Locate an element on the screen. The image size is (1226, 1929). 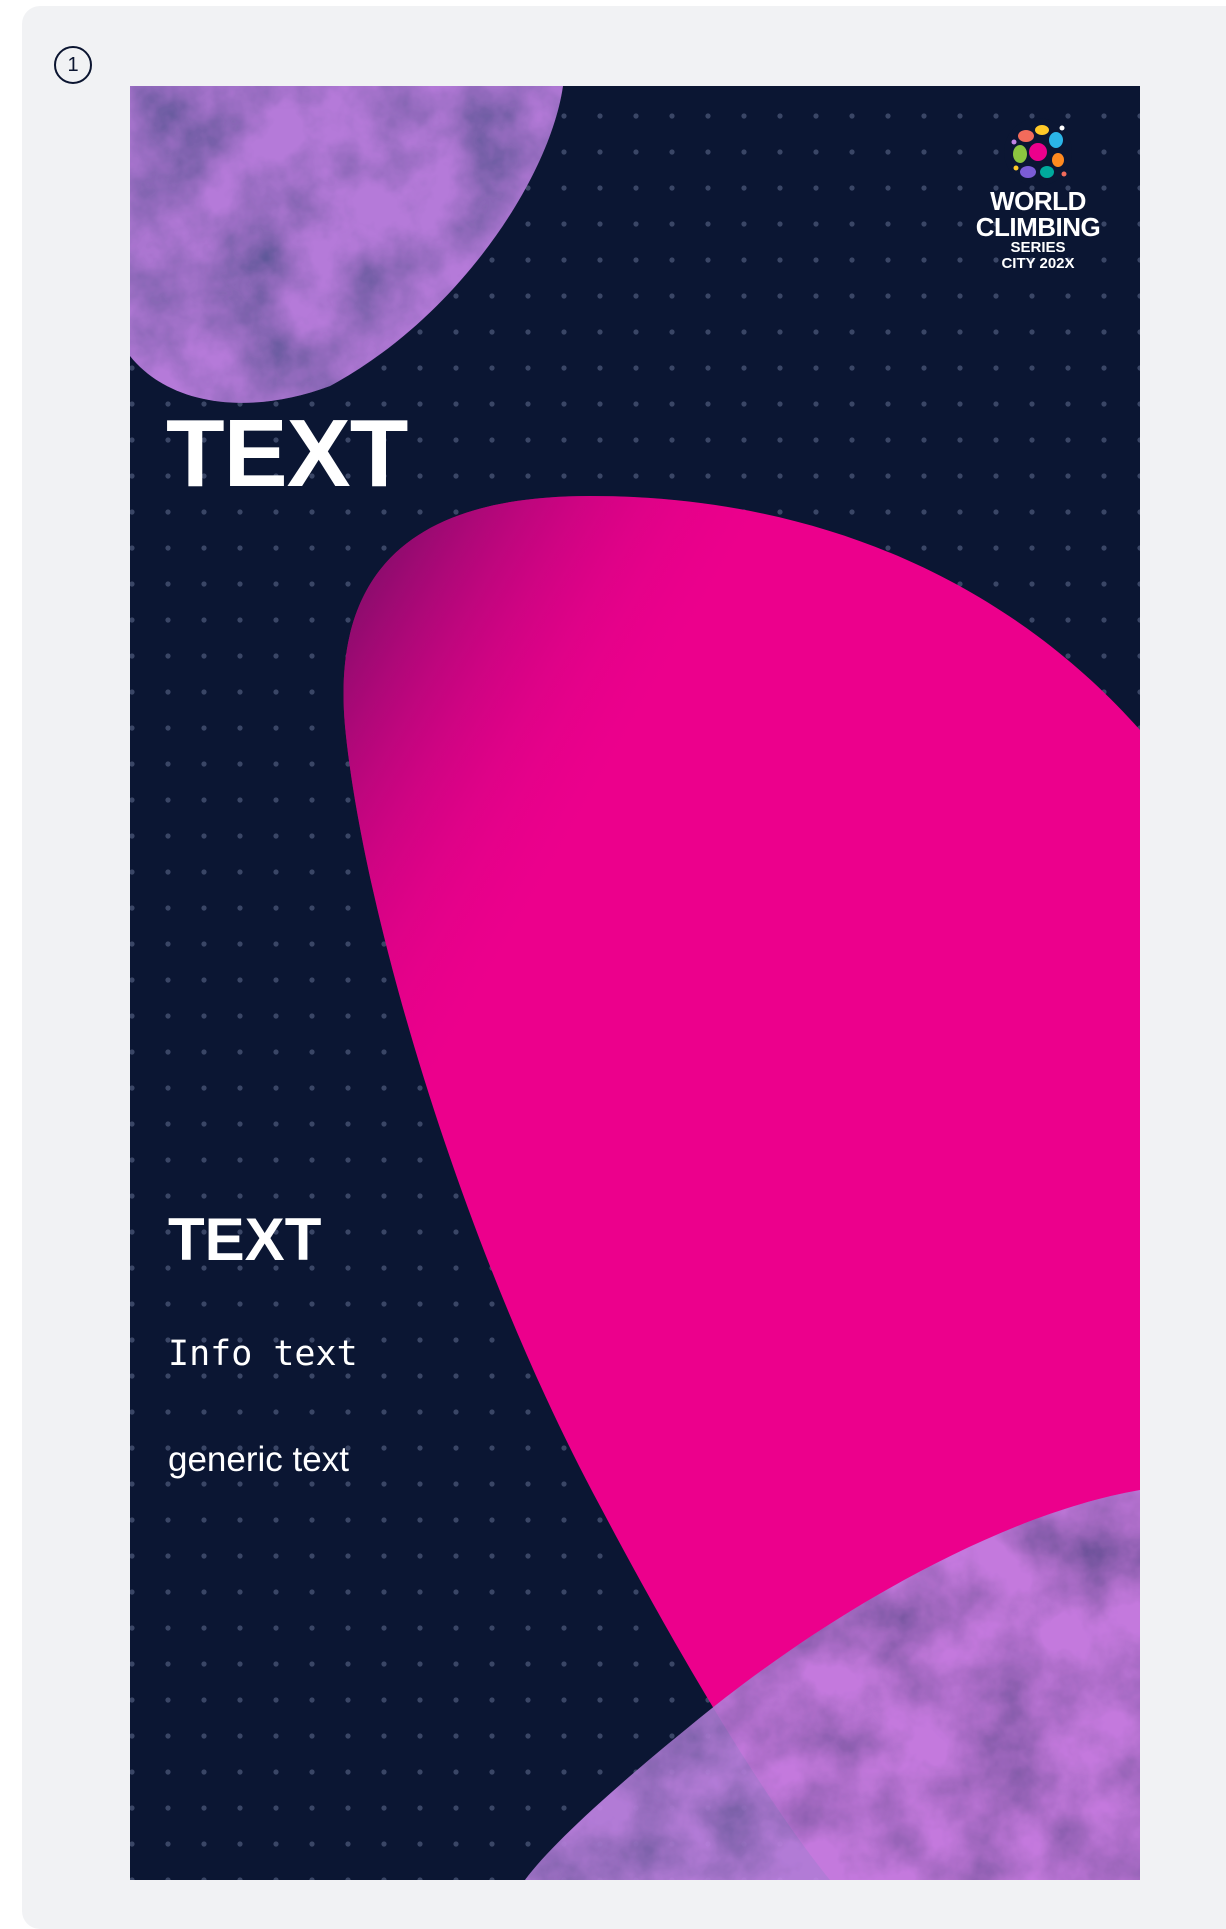
climbing-holds-emblem-icon is located at coordinates (1038, 152).